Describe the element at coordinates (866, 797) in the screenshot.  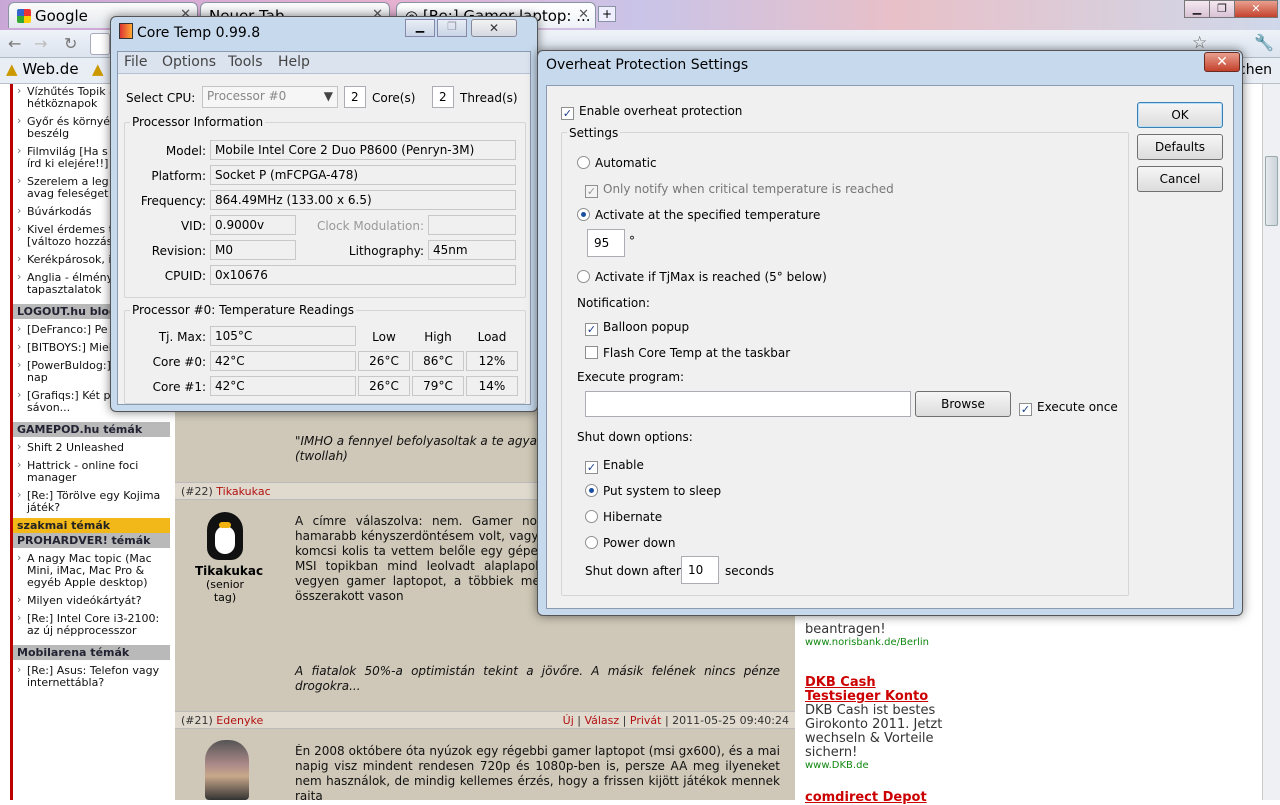
I see `ad-title-link: comdirect Depot` at that location.